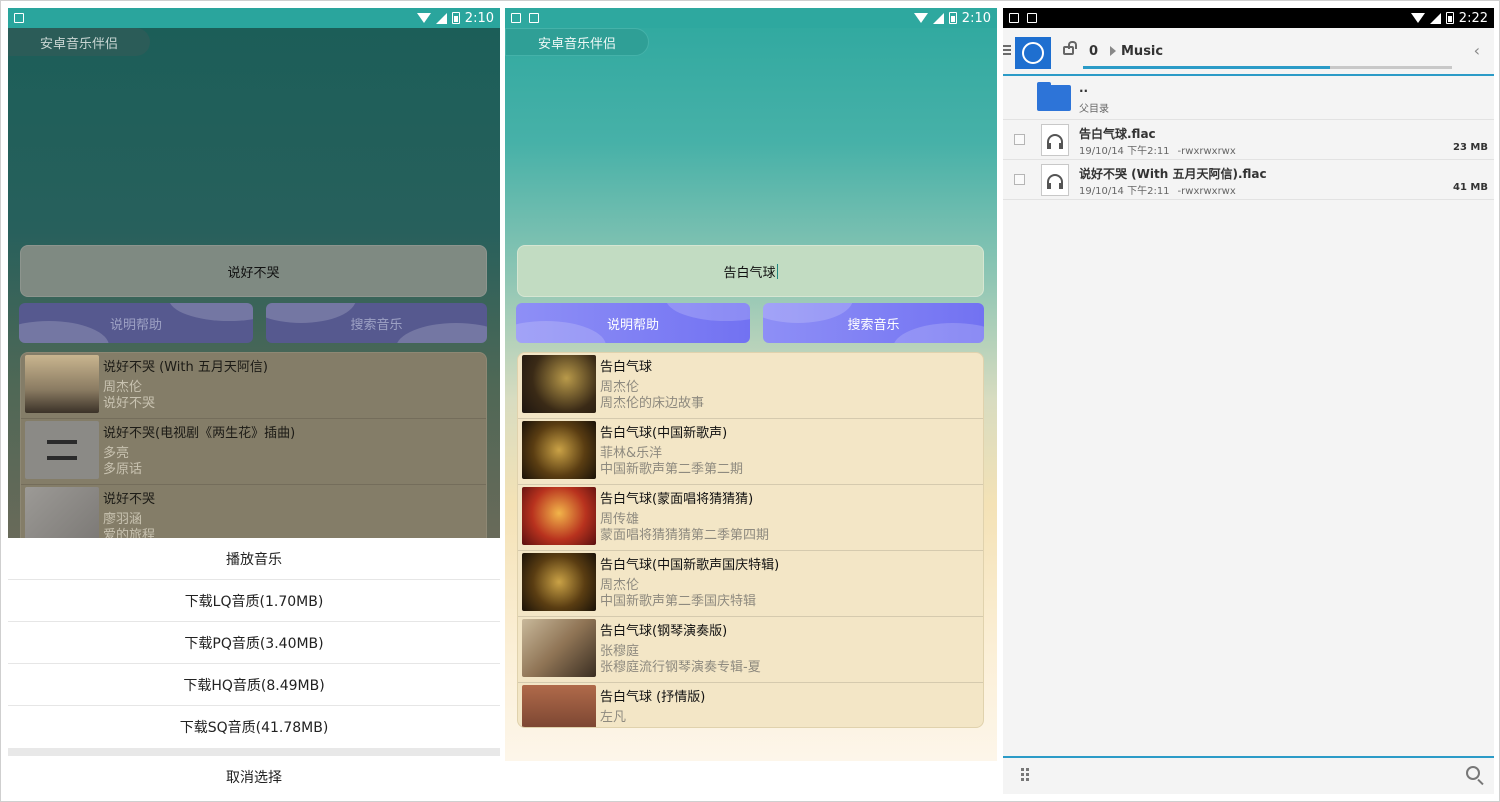 The image size is (1500, 802). I want to click on bottom-toolbar, so click(1248, 775).